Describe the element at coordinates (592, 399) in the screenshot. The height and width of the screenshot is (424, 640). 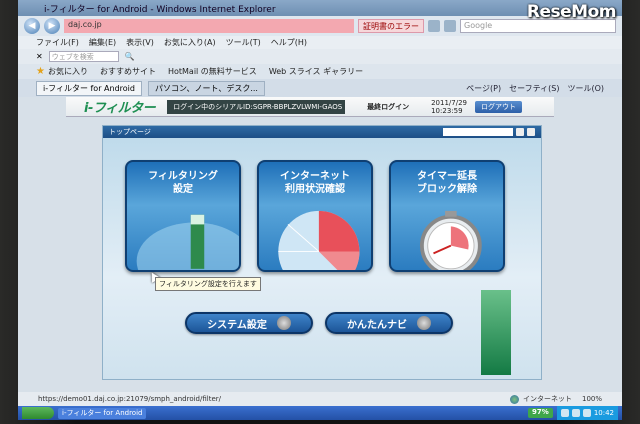
I see `zoom-level: 100%` at that location.